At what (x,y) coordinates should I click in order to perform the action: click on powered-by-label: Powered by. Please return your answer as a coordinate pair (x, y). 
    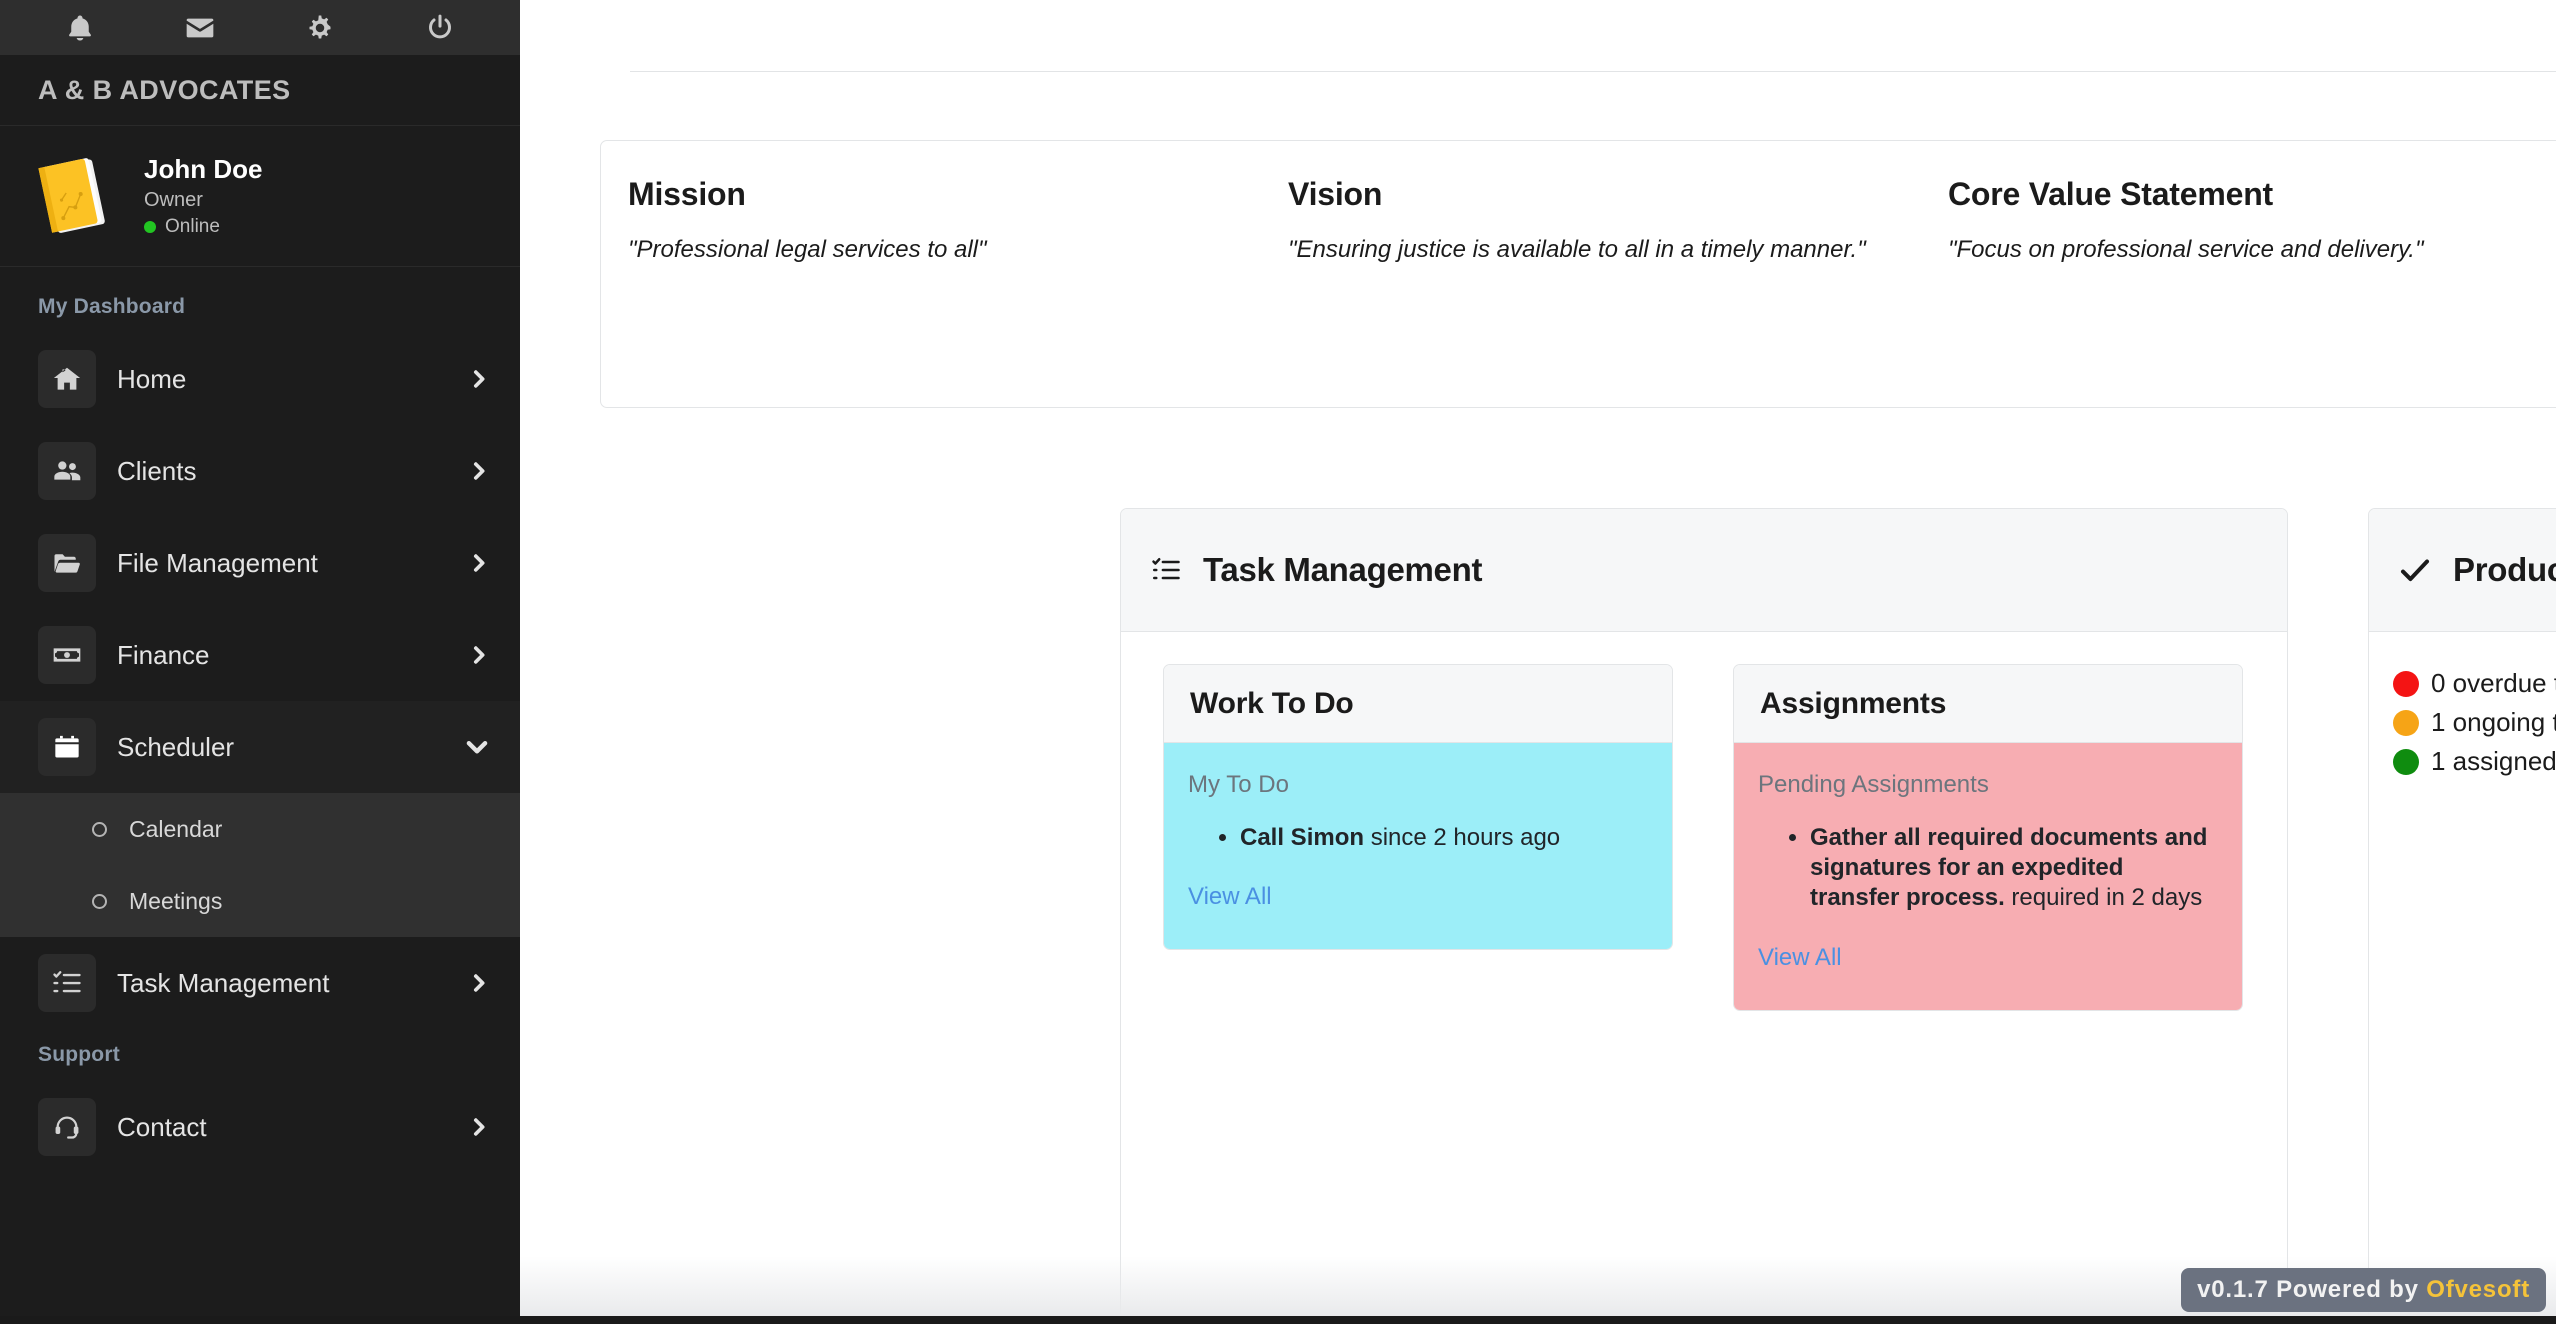
    Looking at the image, I should click on (2347, 1289).